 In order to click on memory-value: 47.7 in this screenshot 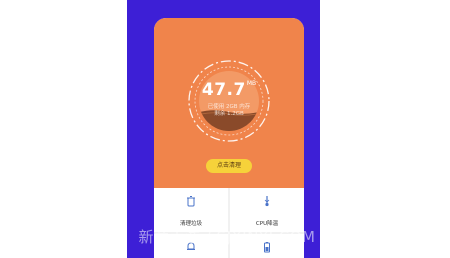, I will do `click(223, 90)`.